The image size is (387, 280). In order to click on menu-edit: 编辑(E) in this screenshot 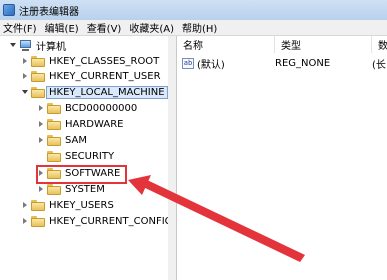, I will do `click(62, 27)`.